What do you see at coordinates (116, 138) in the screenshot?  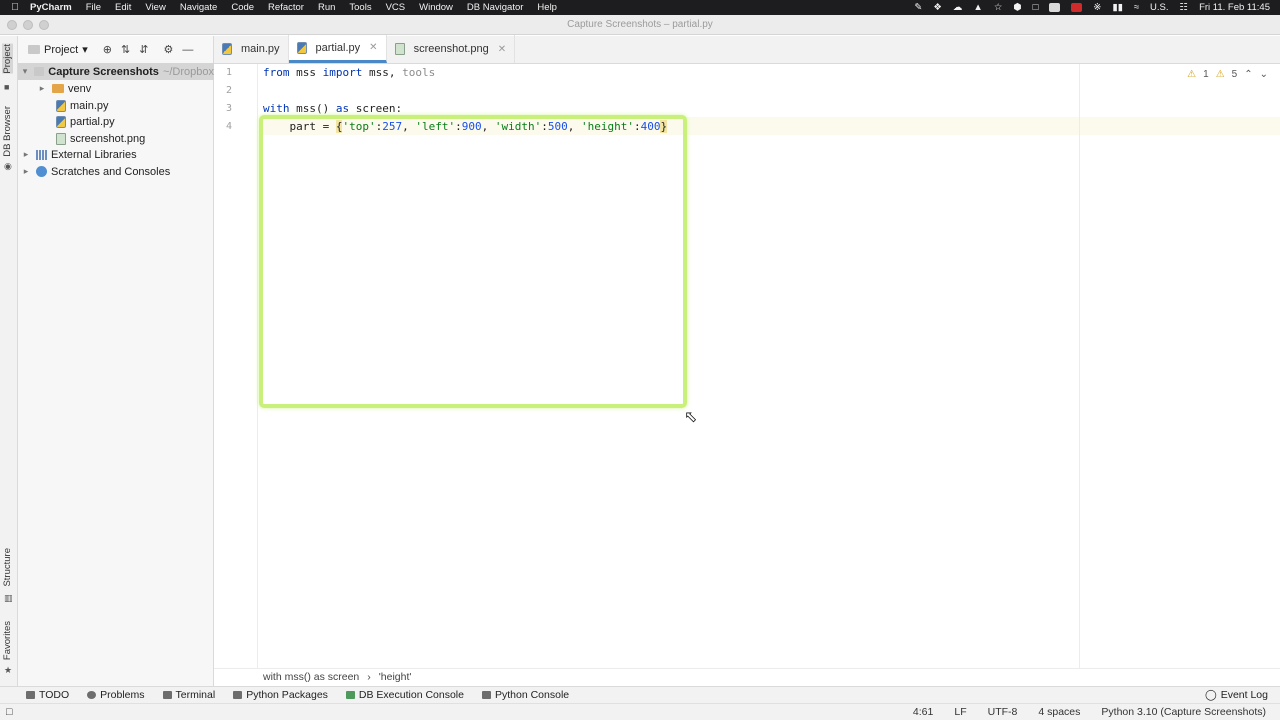 I see `tree-item-screenshot-png: screenshot.png` at bounding box center [116, 138].